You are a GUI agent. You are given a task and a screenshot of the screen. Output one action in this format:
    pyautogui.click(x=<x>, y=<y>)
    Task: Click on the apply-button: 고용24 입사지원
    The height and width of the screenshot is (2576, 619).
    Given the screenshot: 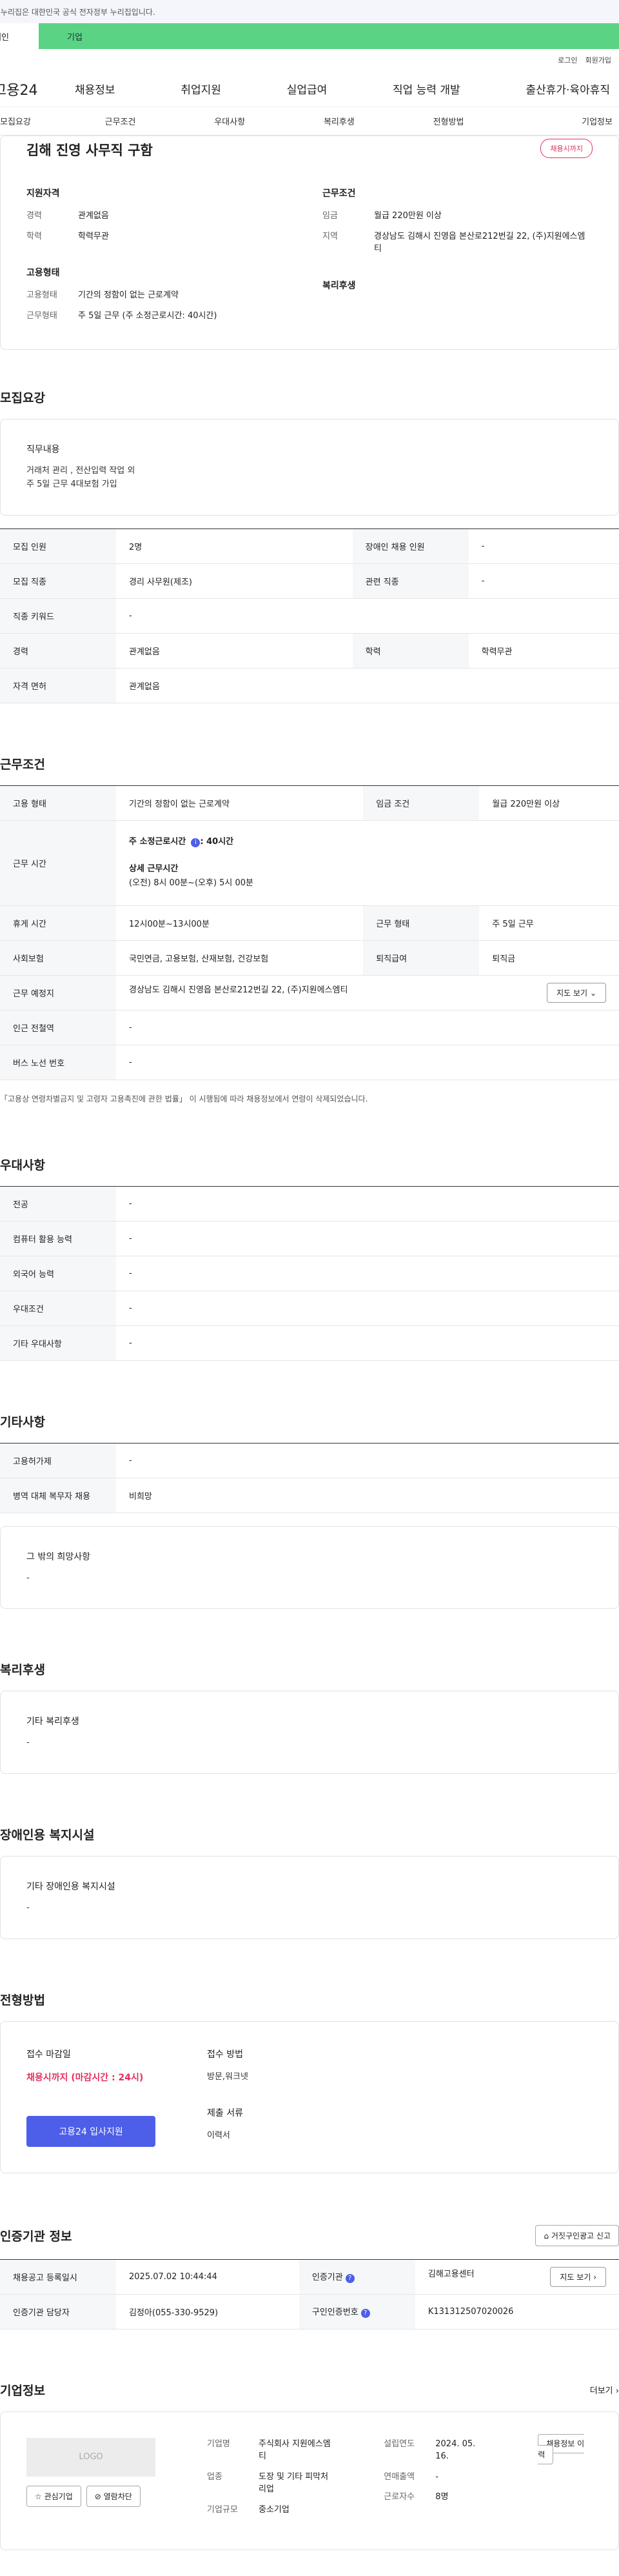 What is the action you would take?
    pyautogui.click(x=90, y=2131)
    